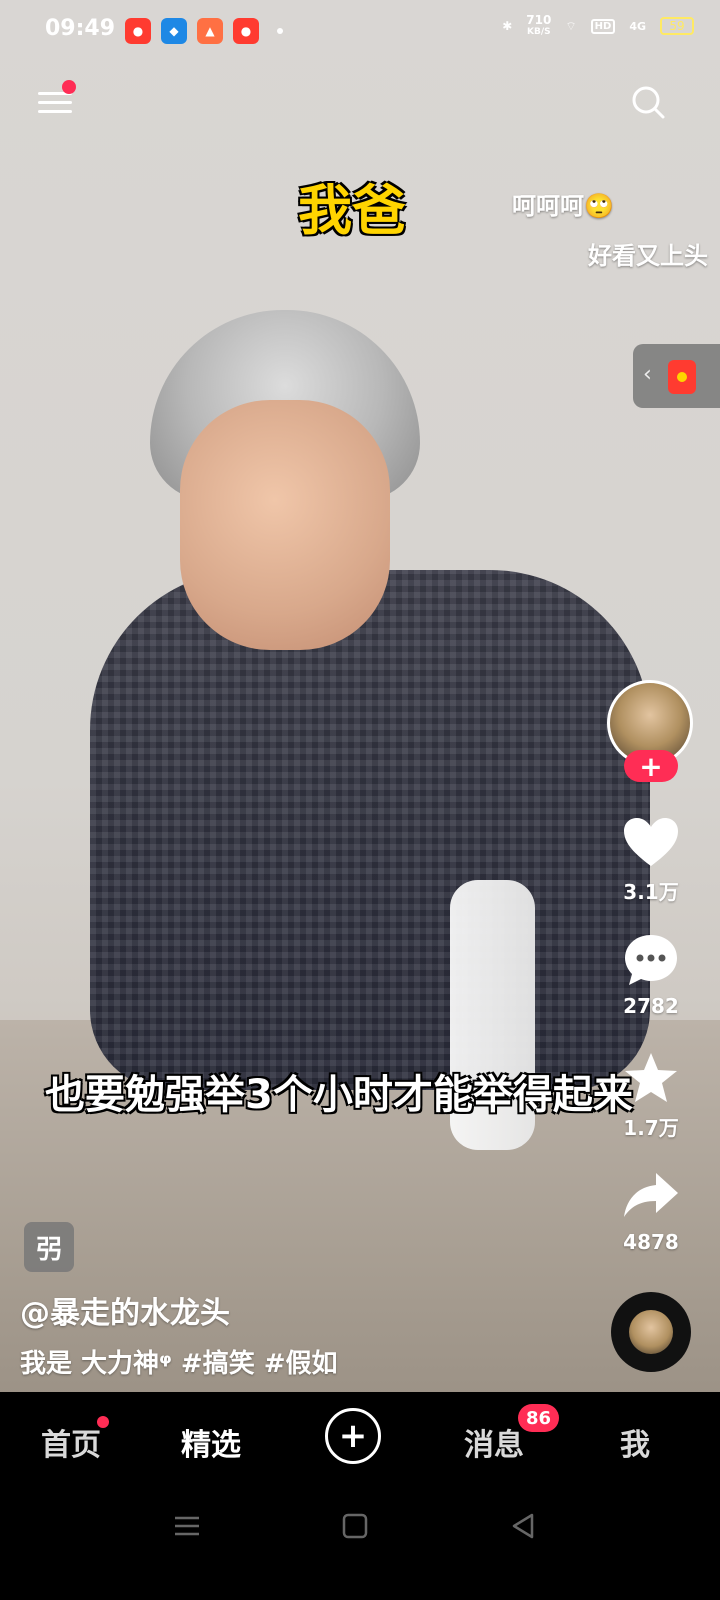 The image size is (720, 1600). What do you see at coordinates (280, 31) in the screenshot?
I see `more-notifications-dot` at bounding box center [280, 31].